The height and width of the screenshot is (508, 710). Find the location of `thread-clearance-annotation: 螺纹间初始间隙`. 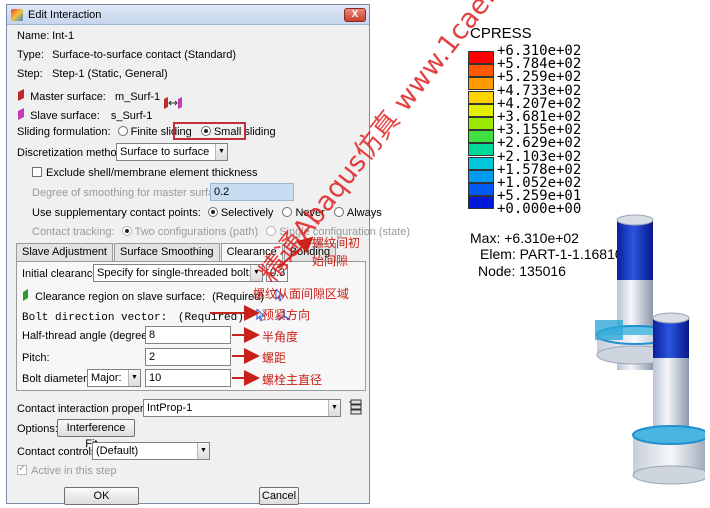

thread-clearance-annotation: 螺纹间初始间隙 is located at coordinates (336, 252).